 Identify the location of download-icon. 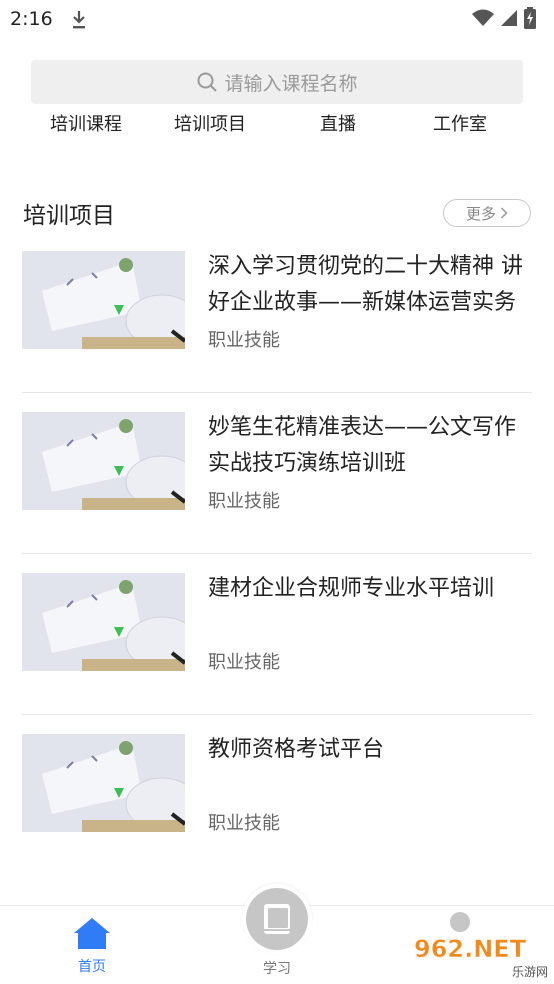
(79, 20).